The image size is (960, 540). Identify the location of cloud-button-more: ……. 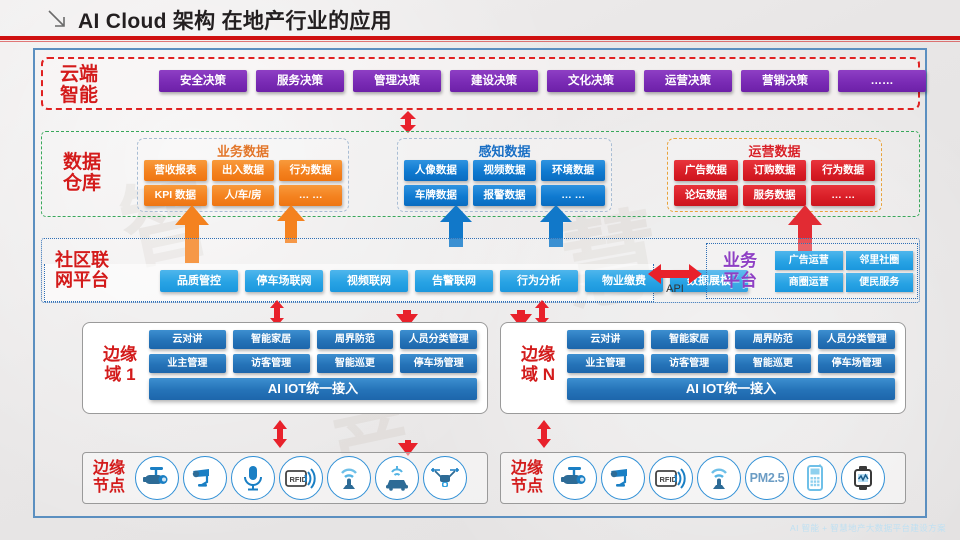
(882, 81).